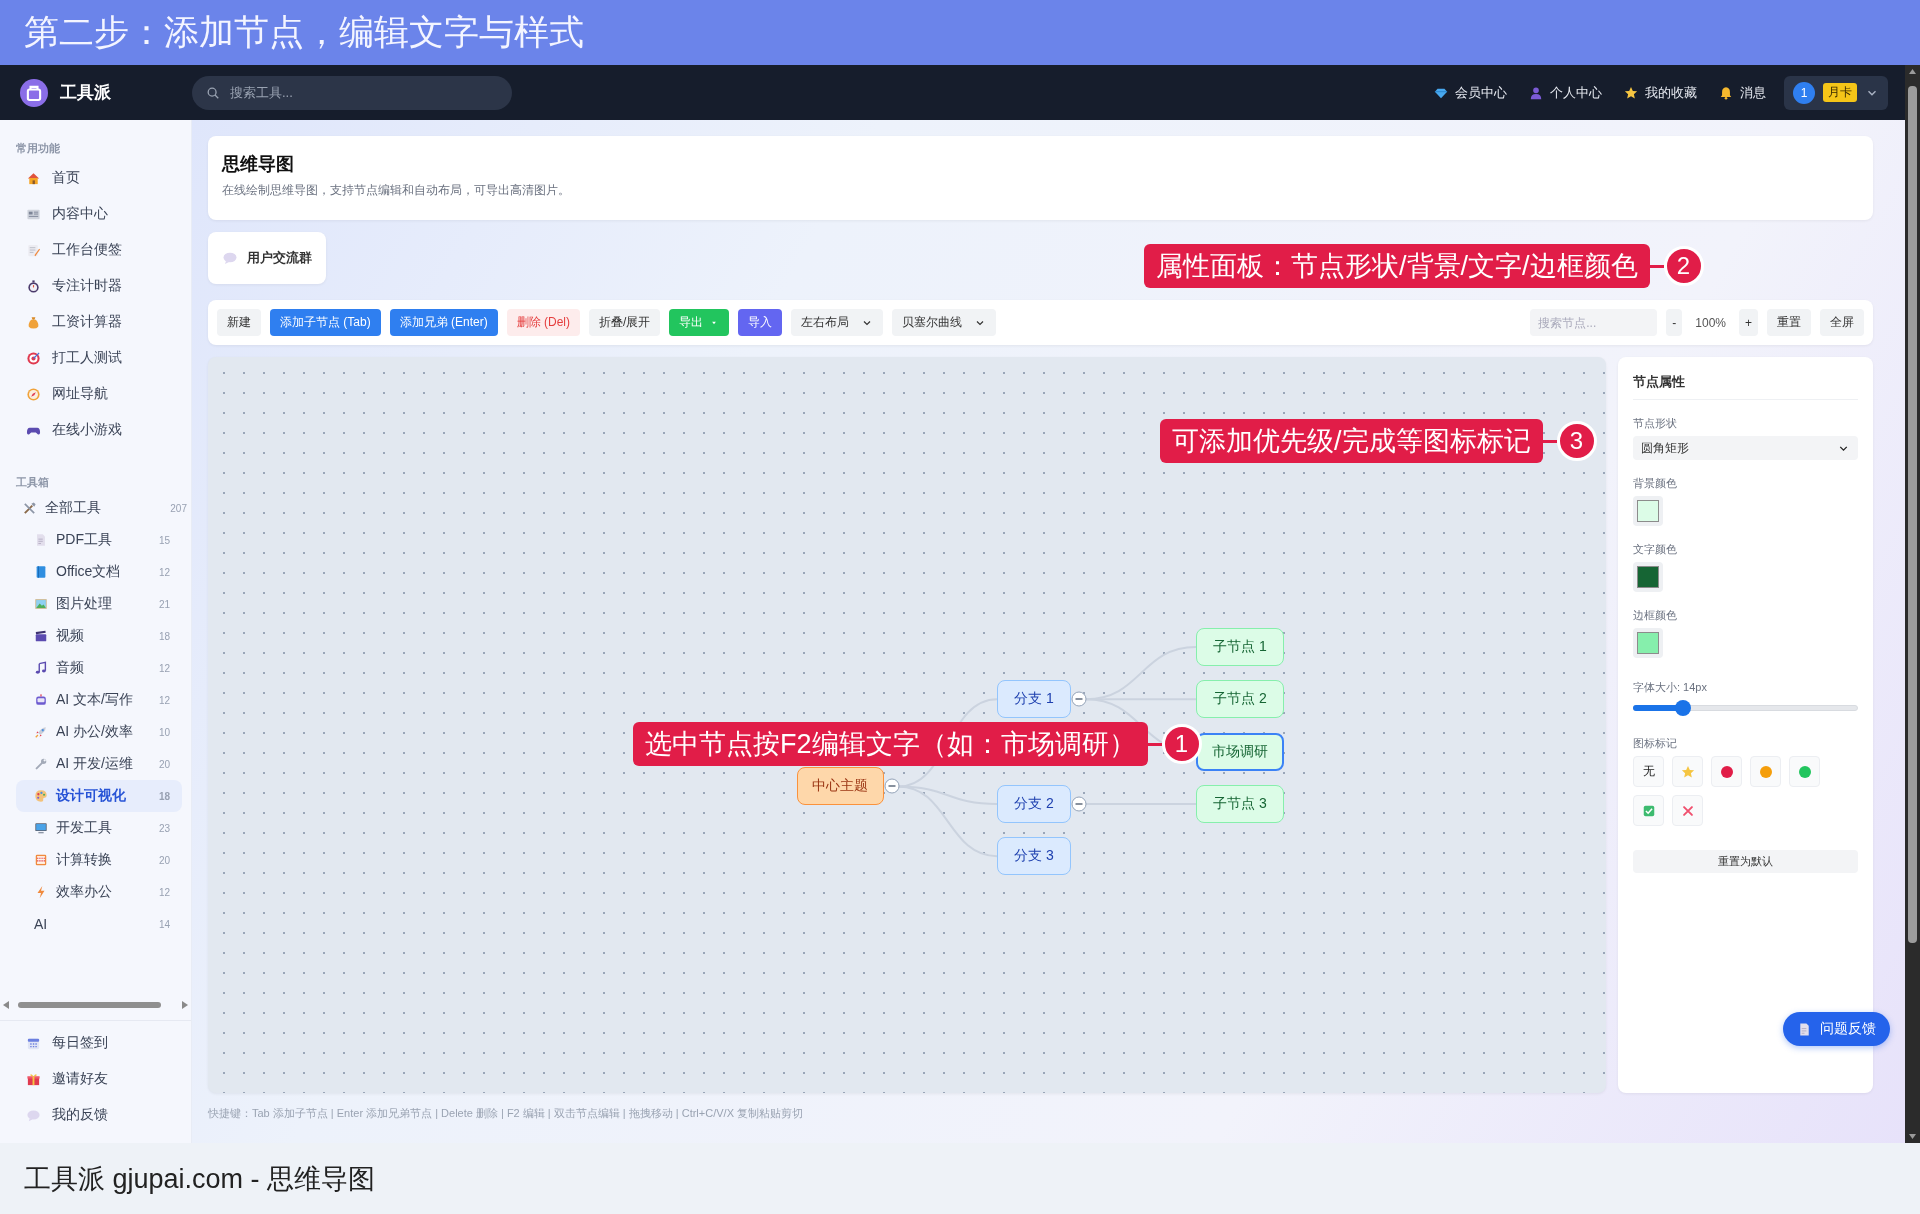 The height and width of the screenshot is (1214, 1920). I want to click on sidebar-item: 每日签到, so click(95, 1043).